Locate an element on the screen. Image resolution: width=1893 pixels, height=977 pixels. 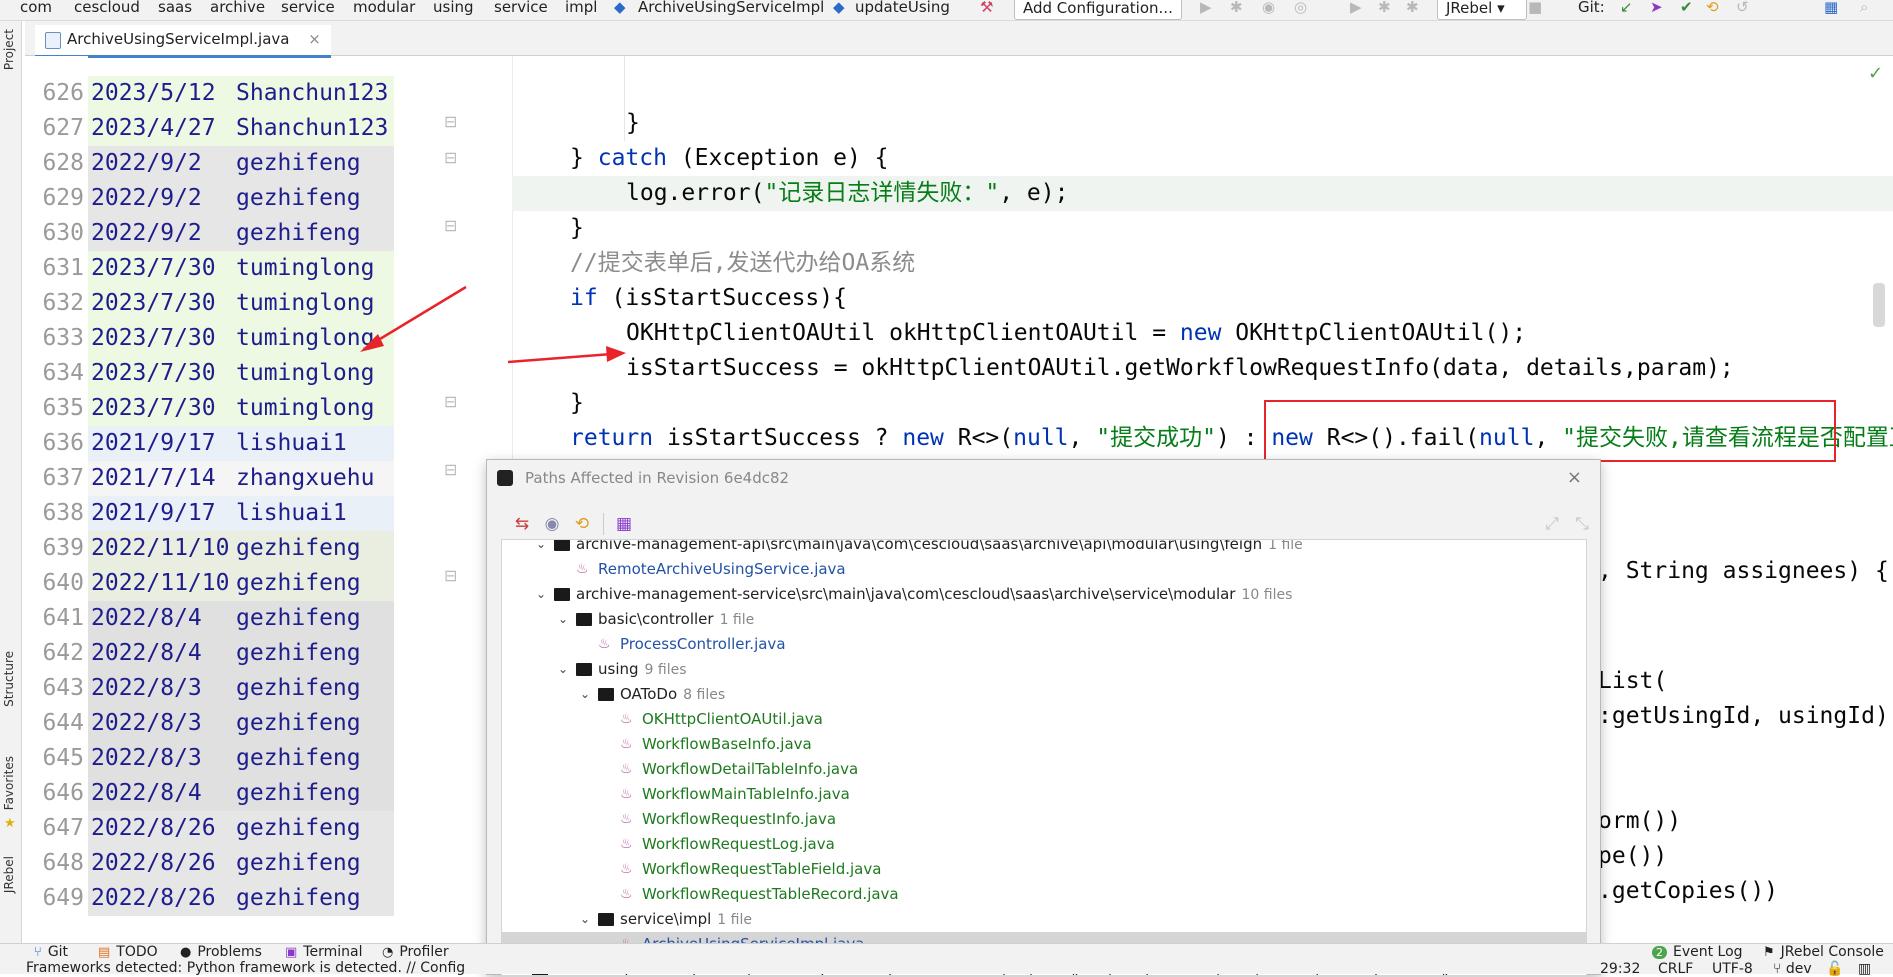
file-count: 9 files is located at coordinates (665, 670).